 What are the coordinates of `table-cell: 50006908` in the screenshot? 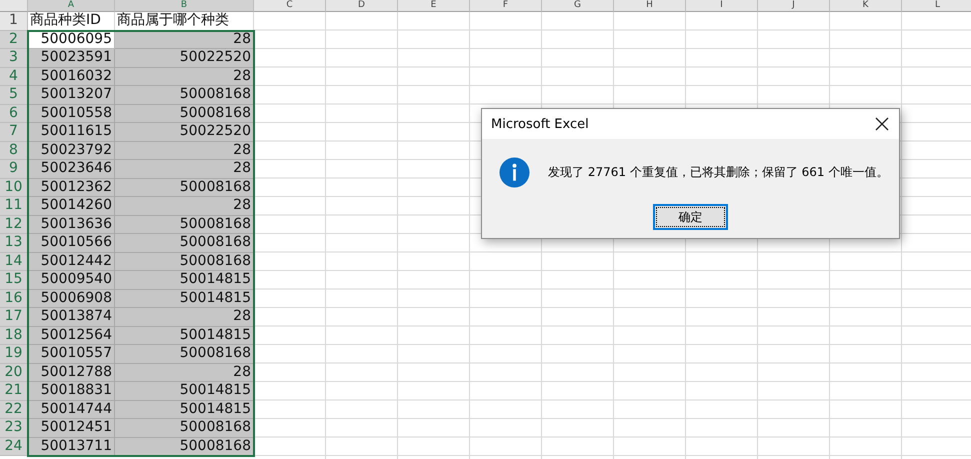 It's located at (71, 299).